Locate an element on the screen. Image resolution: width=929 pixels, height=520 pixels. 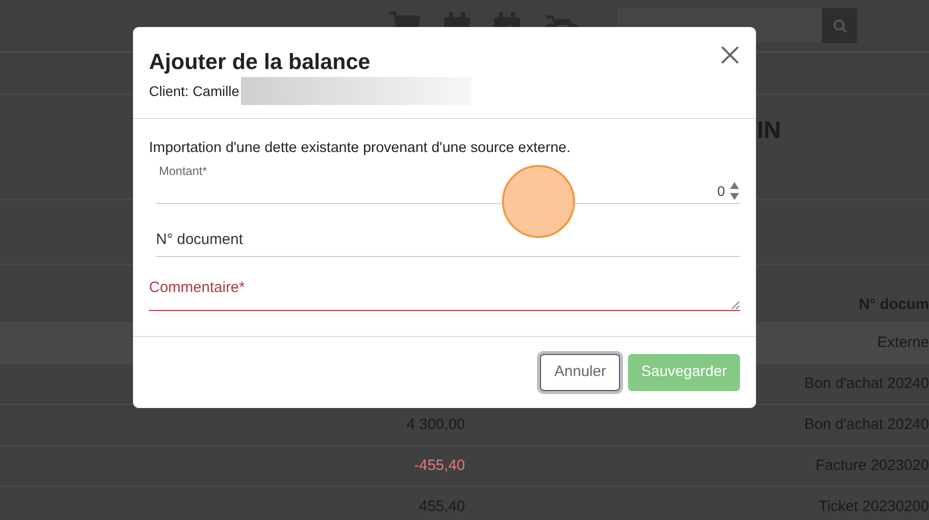
dialog-title: Ajouter de la balance is located at coordinates (259, 62).